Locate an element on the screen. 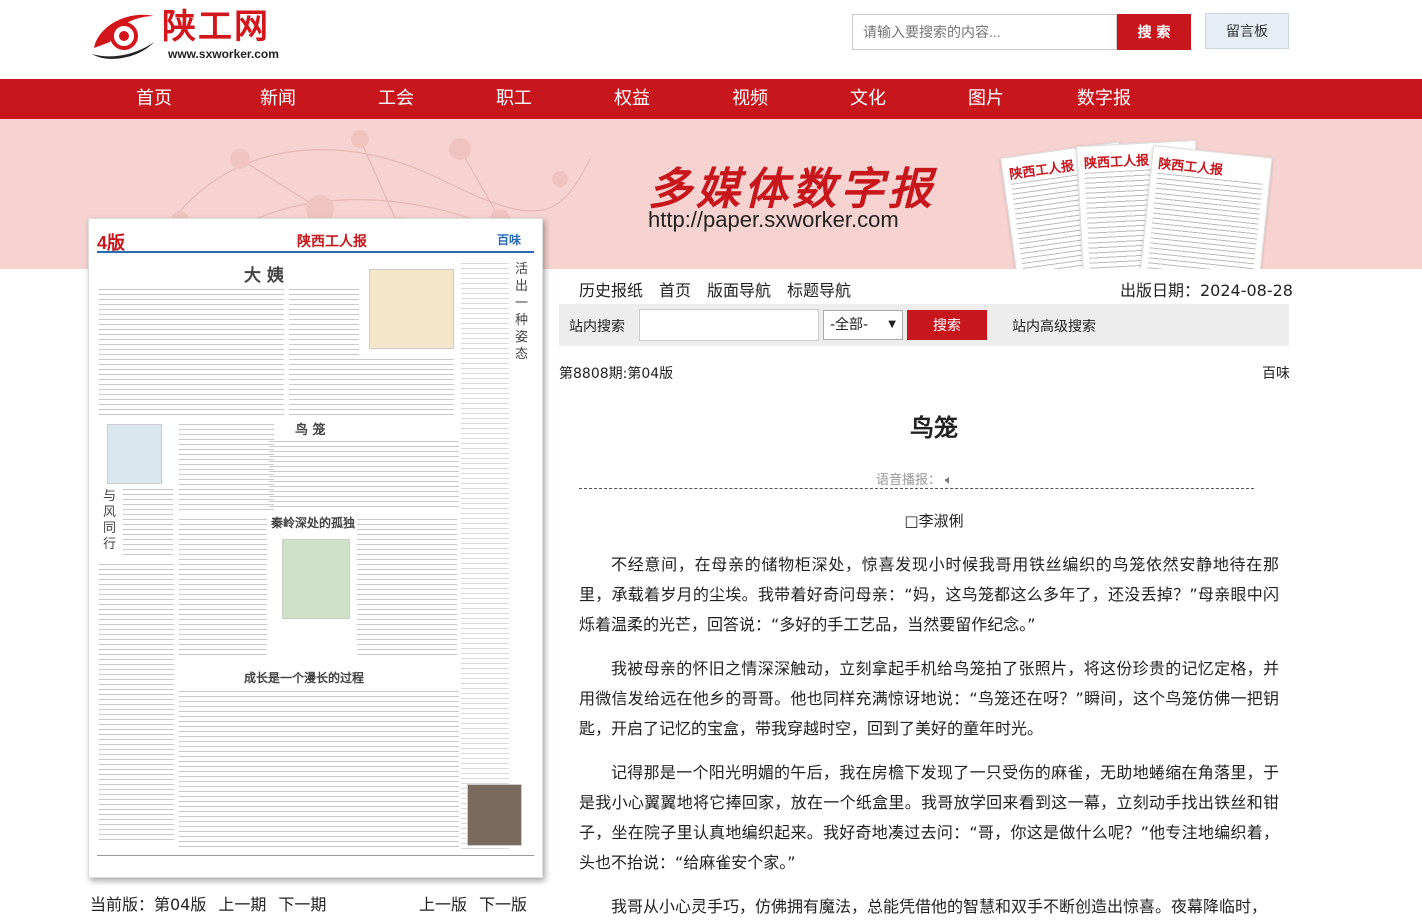 The width and height of the screenshot is (1422, 921). tts-label: 语音播报： is located at coordinates (909, 480).